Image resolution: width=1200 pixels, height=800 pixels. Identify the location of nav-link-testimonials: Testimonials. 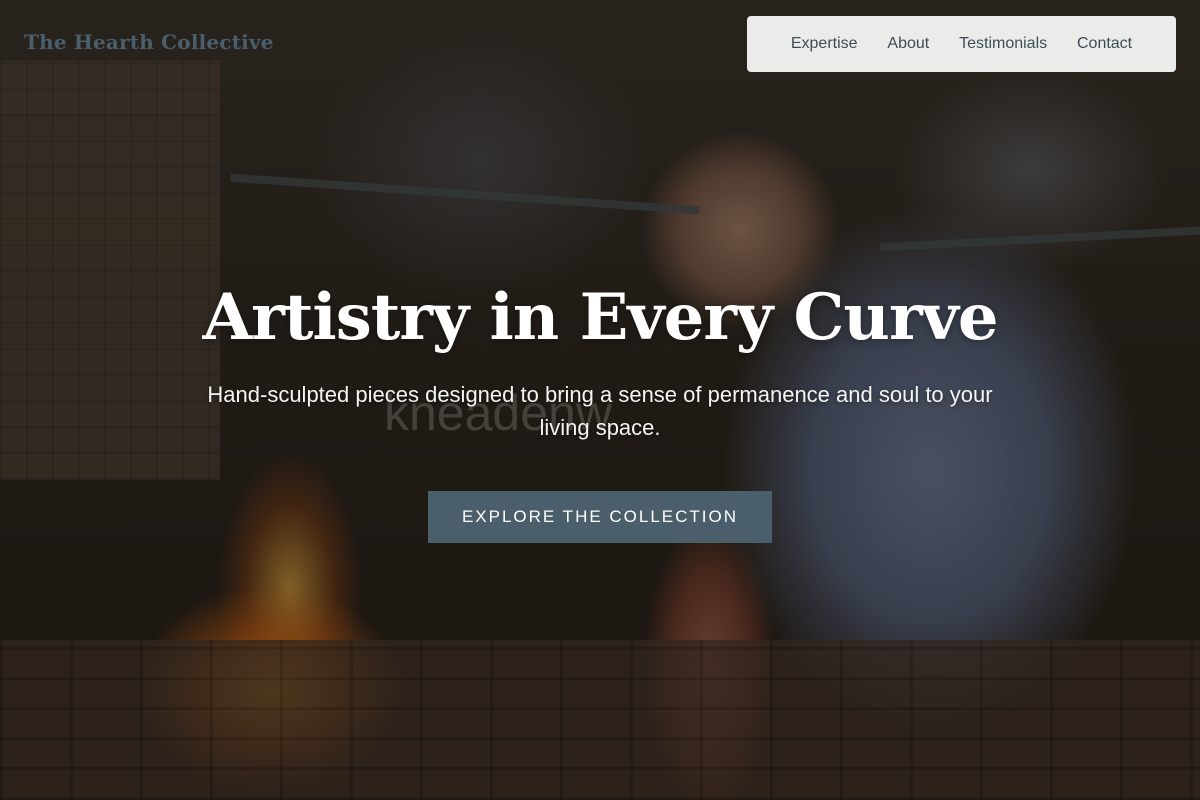
(1003, 44).